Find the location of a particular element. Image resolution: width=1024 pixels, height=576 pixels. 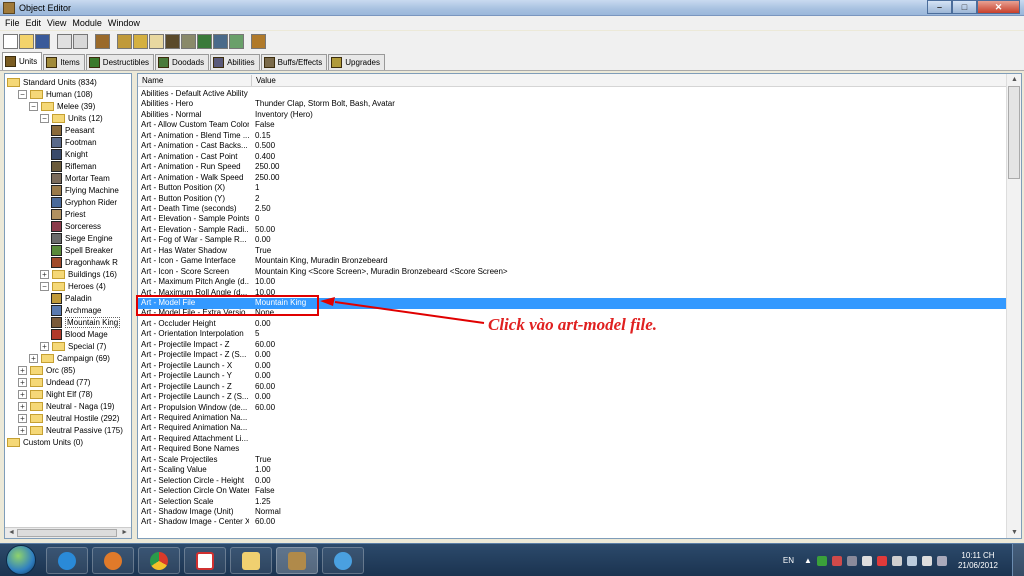

action-center-icon is located at coordinates (896, 560).